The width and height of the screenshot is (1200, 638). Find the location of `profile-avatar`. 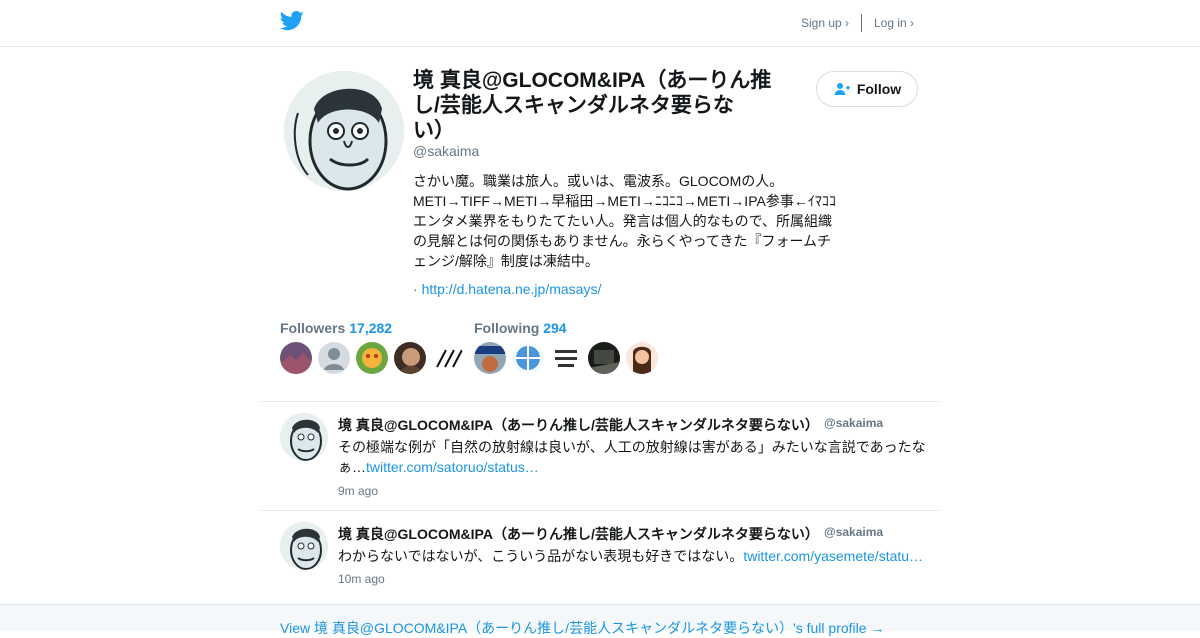

profile-avatar is located at coordinates (344, 131).